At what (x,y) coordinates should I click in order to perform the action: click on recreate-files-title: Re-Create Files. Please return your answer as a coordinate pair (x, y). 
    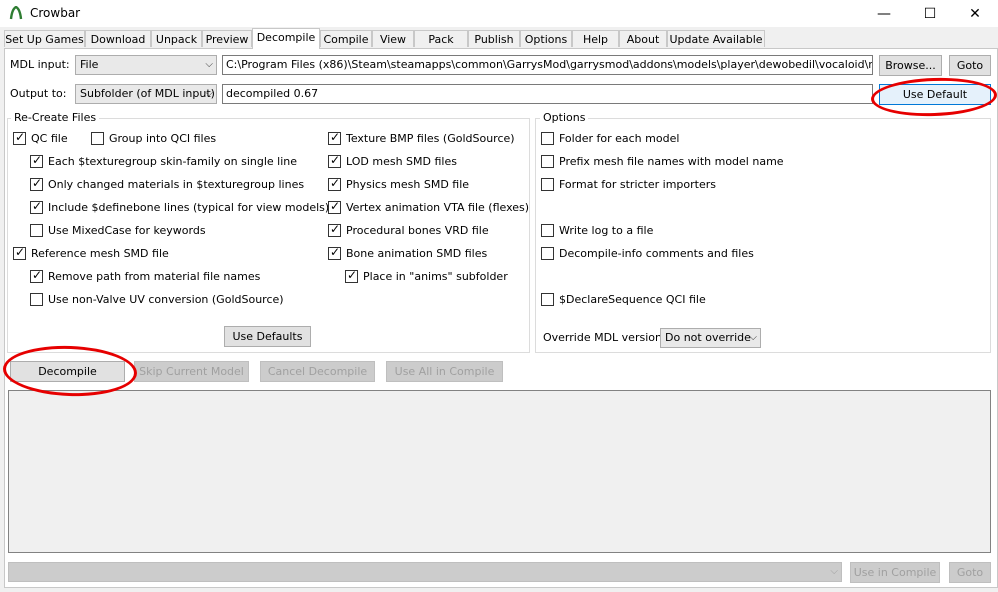
    Looking at the image, I should click on (55, 118).